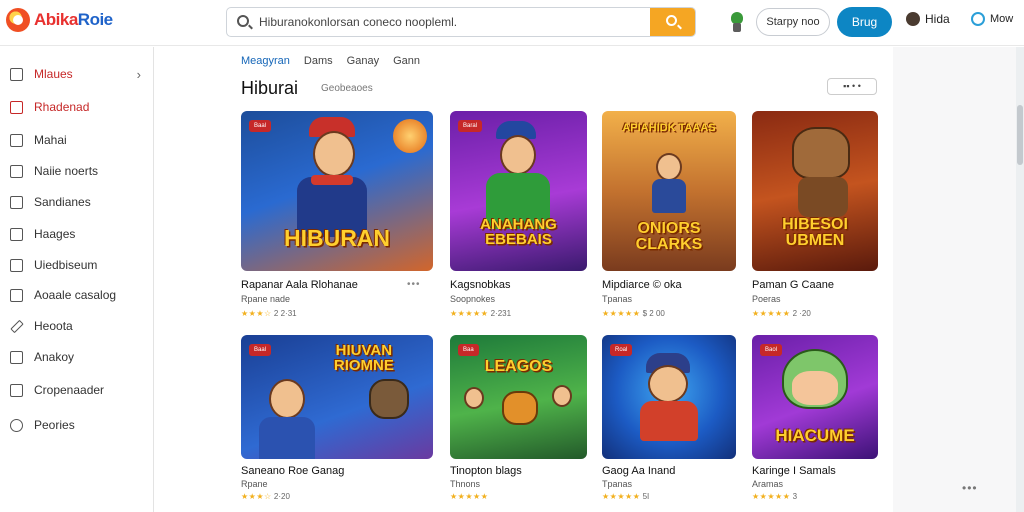 This screenshot has height=512, width=1024. Describe the element at coordinates (669, 191) in the screenshot. I see `game-thumbnail: APIAHIDK TAAAS ONIORS CLARKS` at that location.